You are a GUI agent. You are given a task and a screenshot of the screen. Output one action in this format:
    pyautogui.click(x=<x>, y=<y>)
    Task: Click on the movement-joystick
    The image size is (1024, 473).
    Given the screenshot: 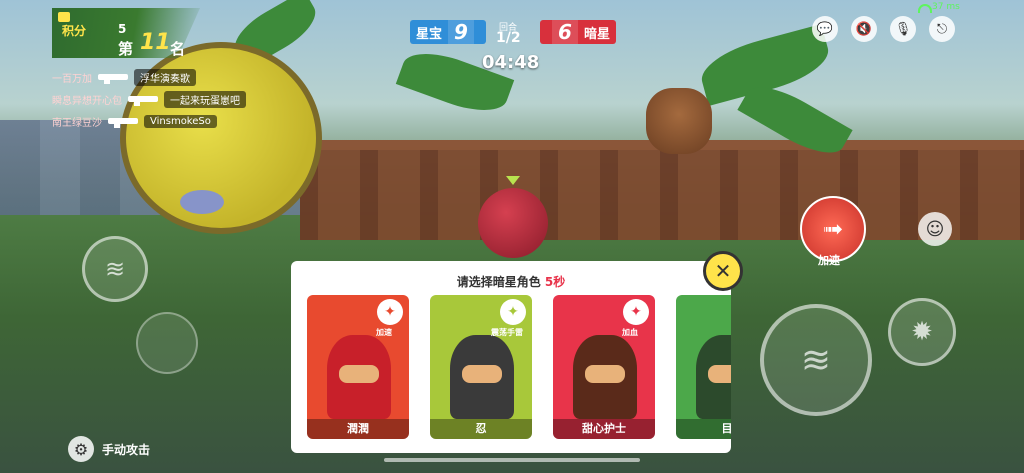 What is the action you would take?
    pyautogui.click(x=167, y=343)
    